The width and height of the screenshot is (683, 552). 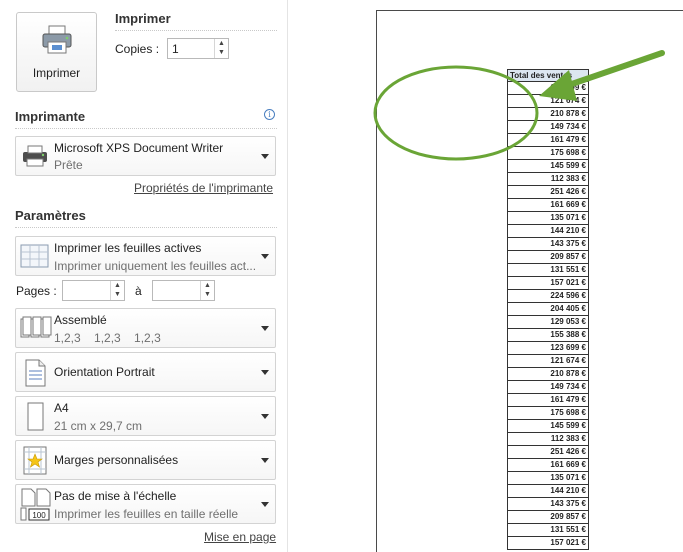 I want to click on collate-dropdown: Assemblé 1,2,3 1,2,3 1,2,3, so click(x=145, y=328).